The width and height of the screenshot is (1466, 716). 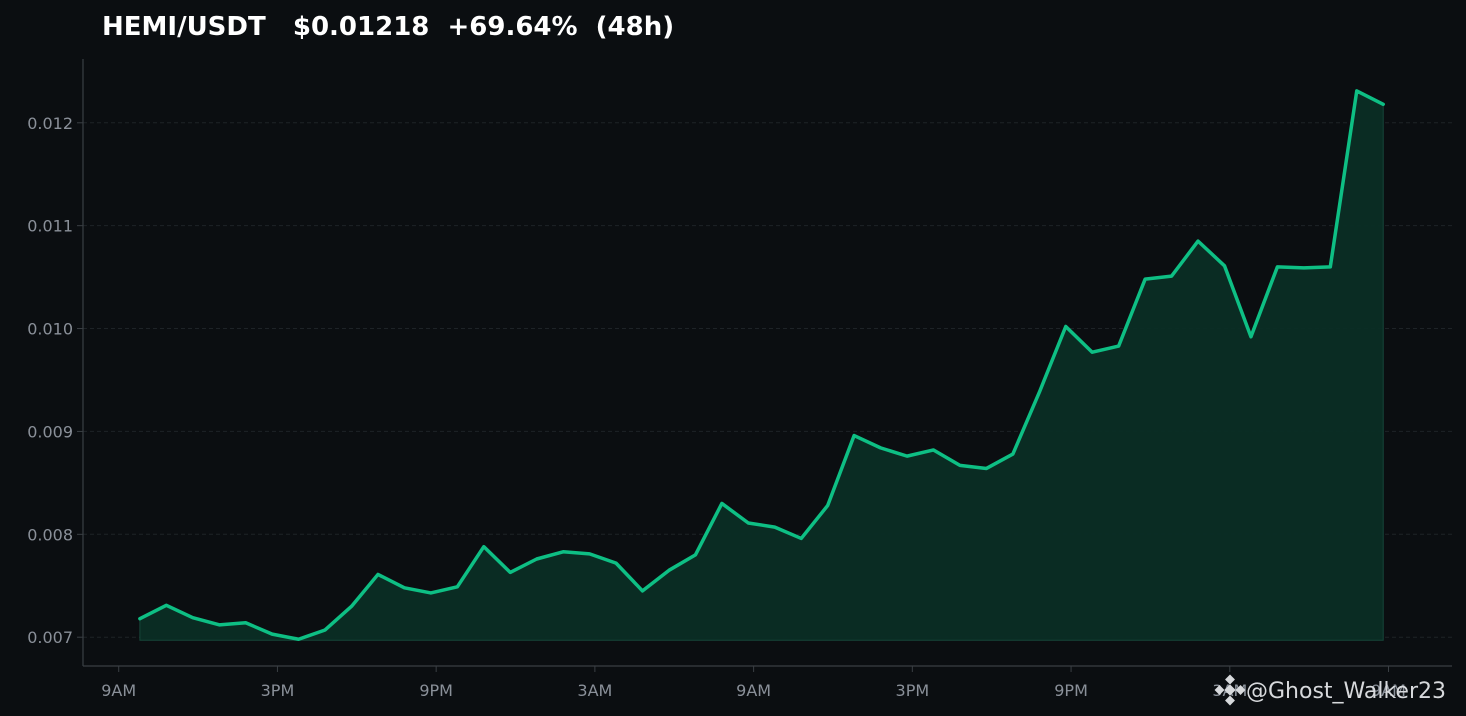 I want to click on binance-logo-icon, so click(x=1230, y=690).